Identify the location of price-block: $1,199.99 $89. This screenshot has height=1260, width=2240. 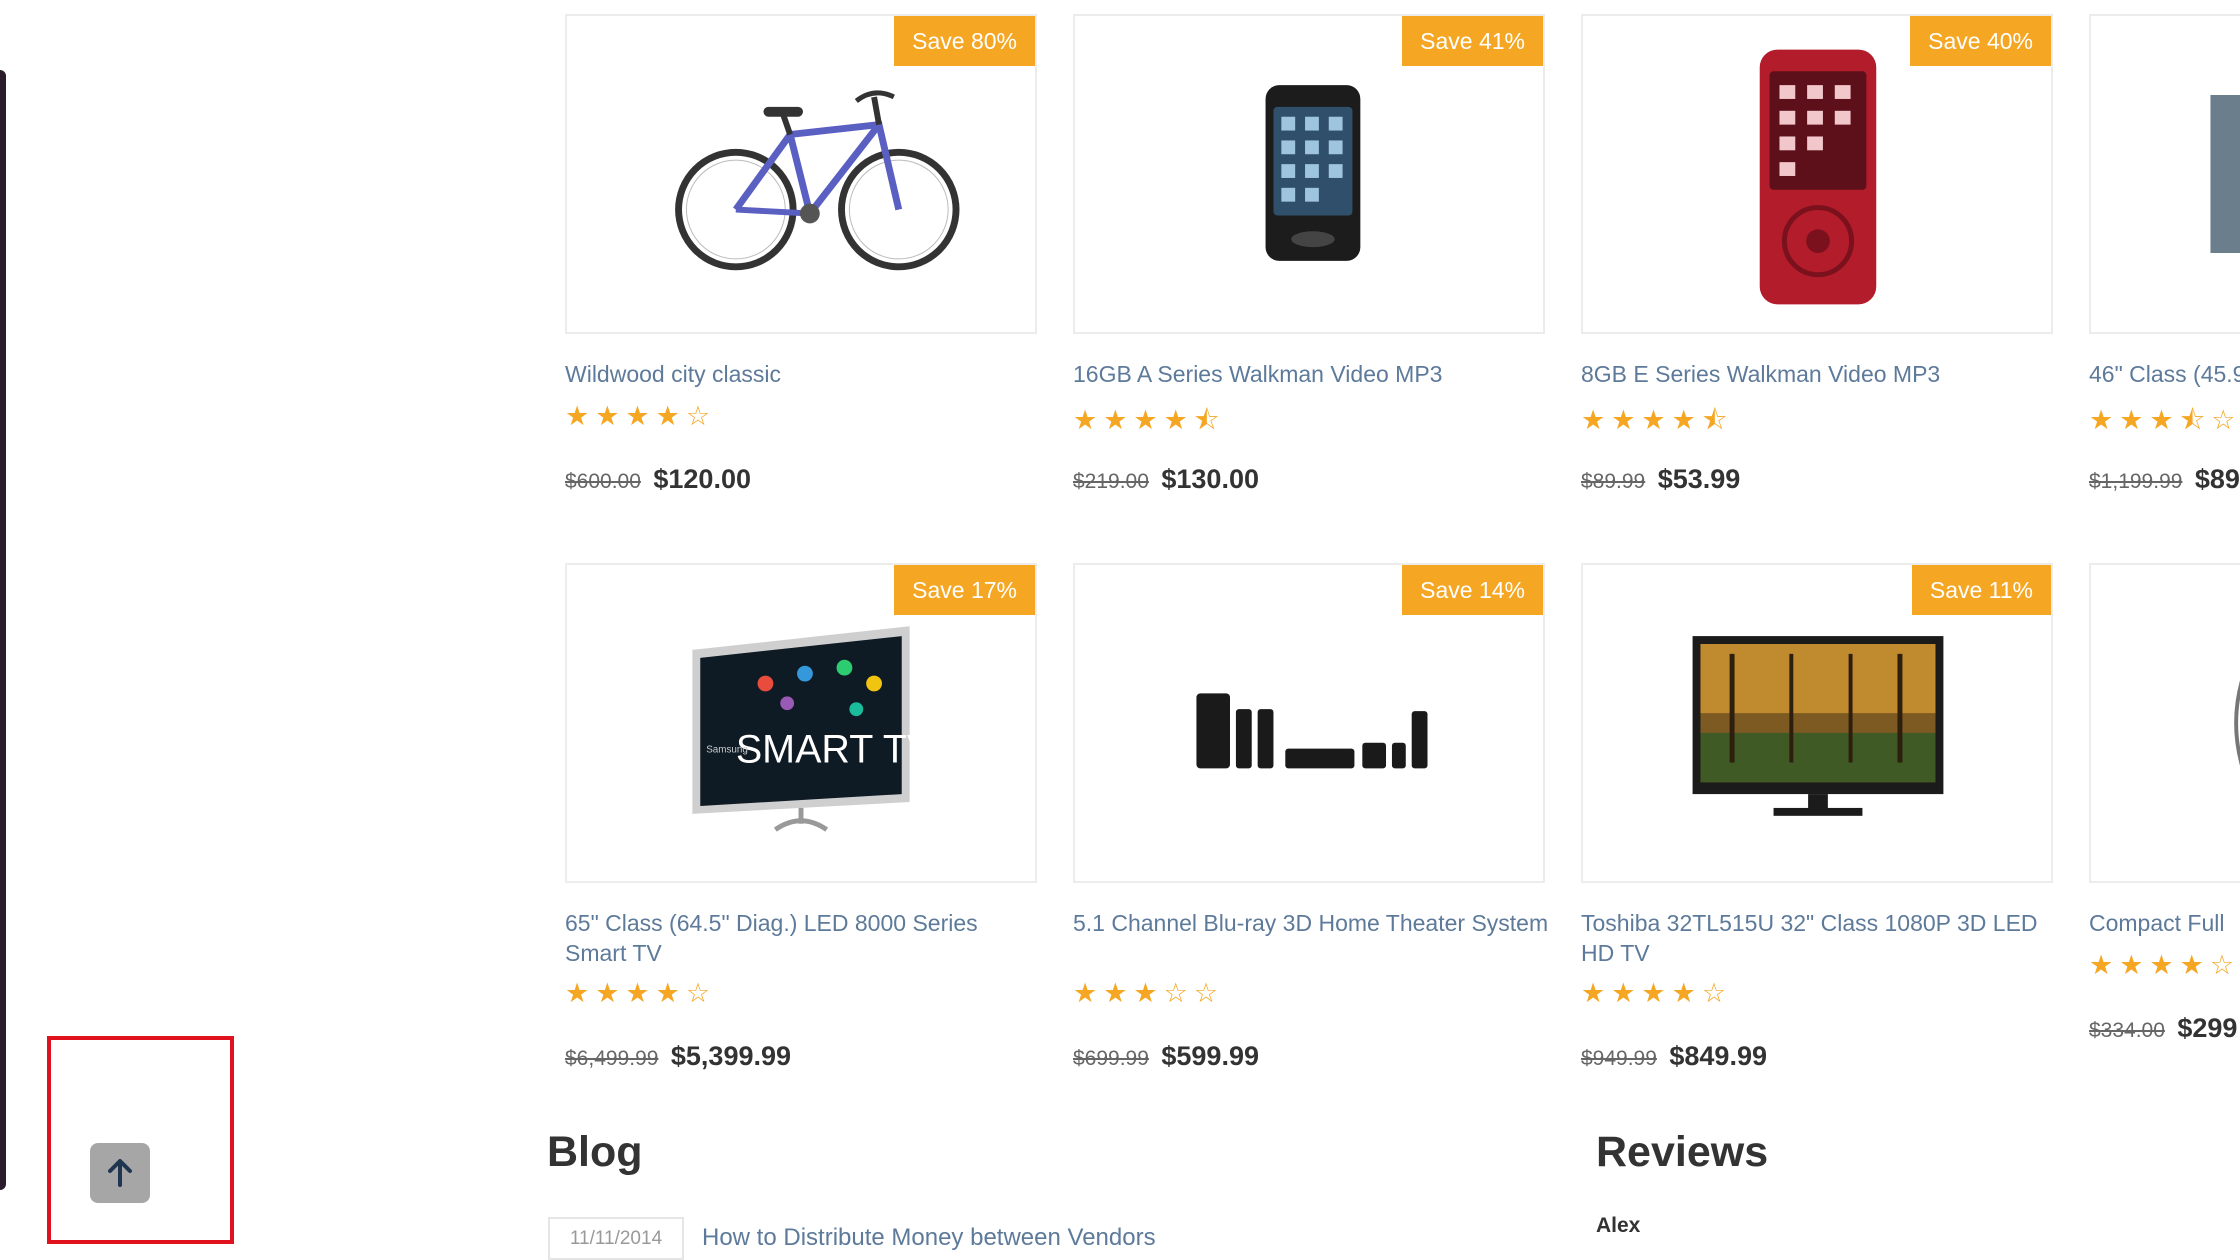
(2164, 479).